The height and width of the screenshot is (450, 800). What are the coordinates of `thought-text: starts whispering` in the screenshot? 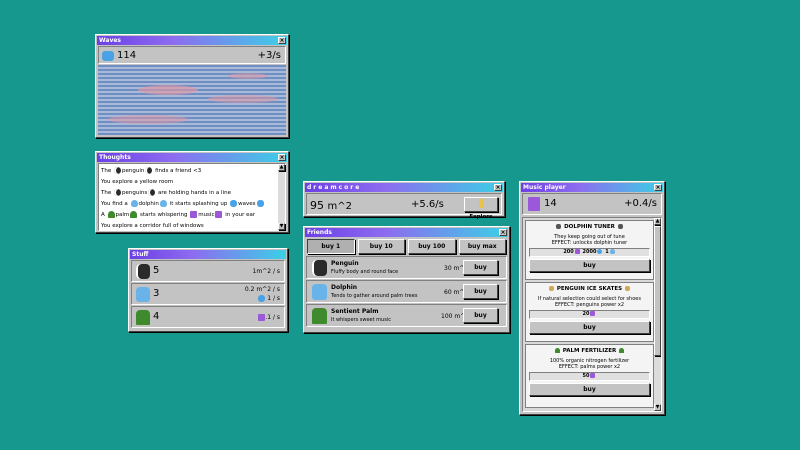 It's located at (164, 215).